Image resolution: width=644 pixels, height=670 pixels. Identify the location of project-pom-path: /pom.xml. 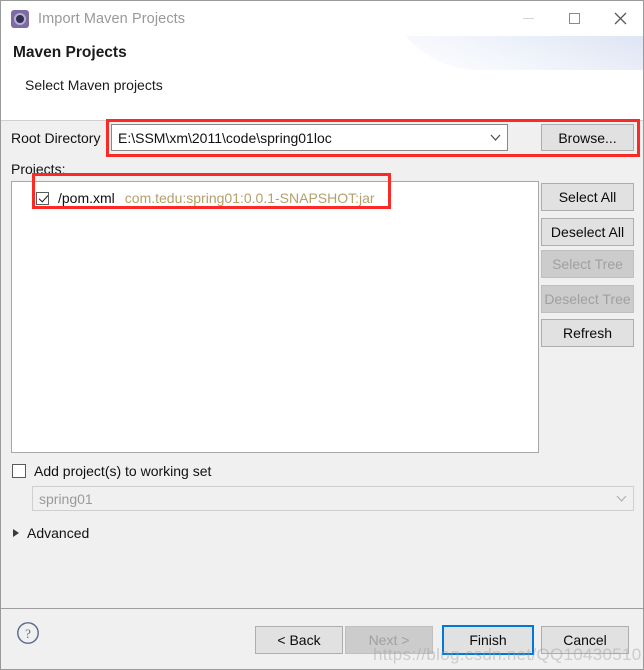
(86, 198).